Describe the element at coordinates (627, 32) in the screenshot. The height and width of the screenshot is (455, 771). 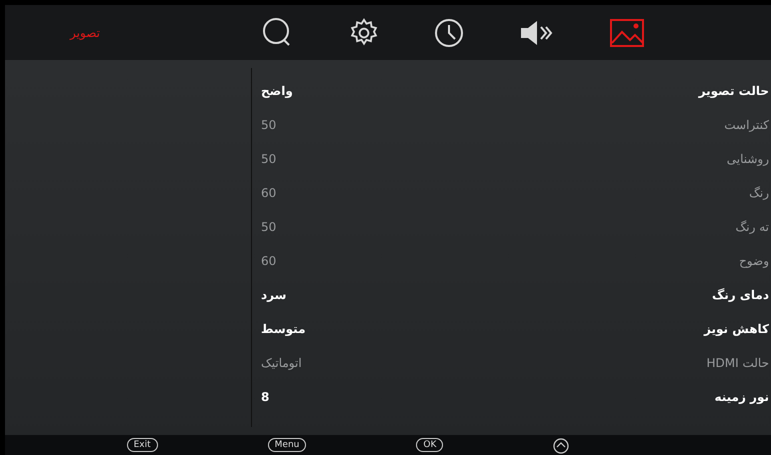
I see `picture-icon` at that location.